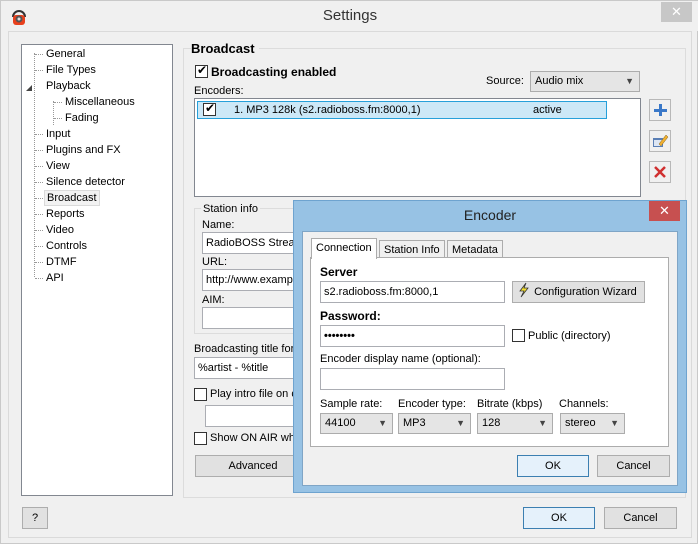  What do you see at coordinates (82, 118) in the screenshot?
I see `tree-item-fading: Fading` at bounding box center [82, 118].